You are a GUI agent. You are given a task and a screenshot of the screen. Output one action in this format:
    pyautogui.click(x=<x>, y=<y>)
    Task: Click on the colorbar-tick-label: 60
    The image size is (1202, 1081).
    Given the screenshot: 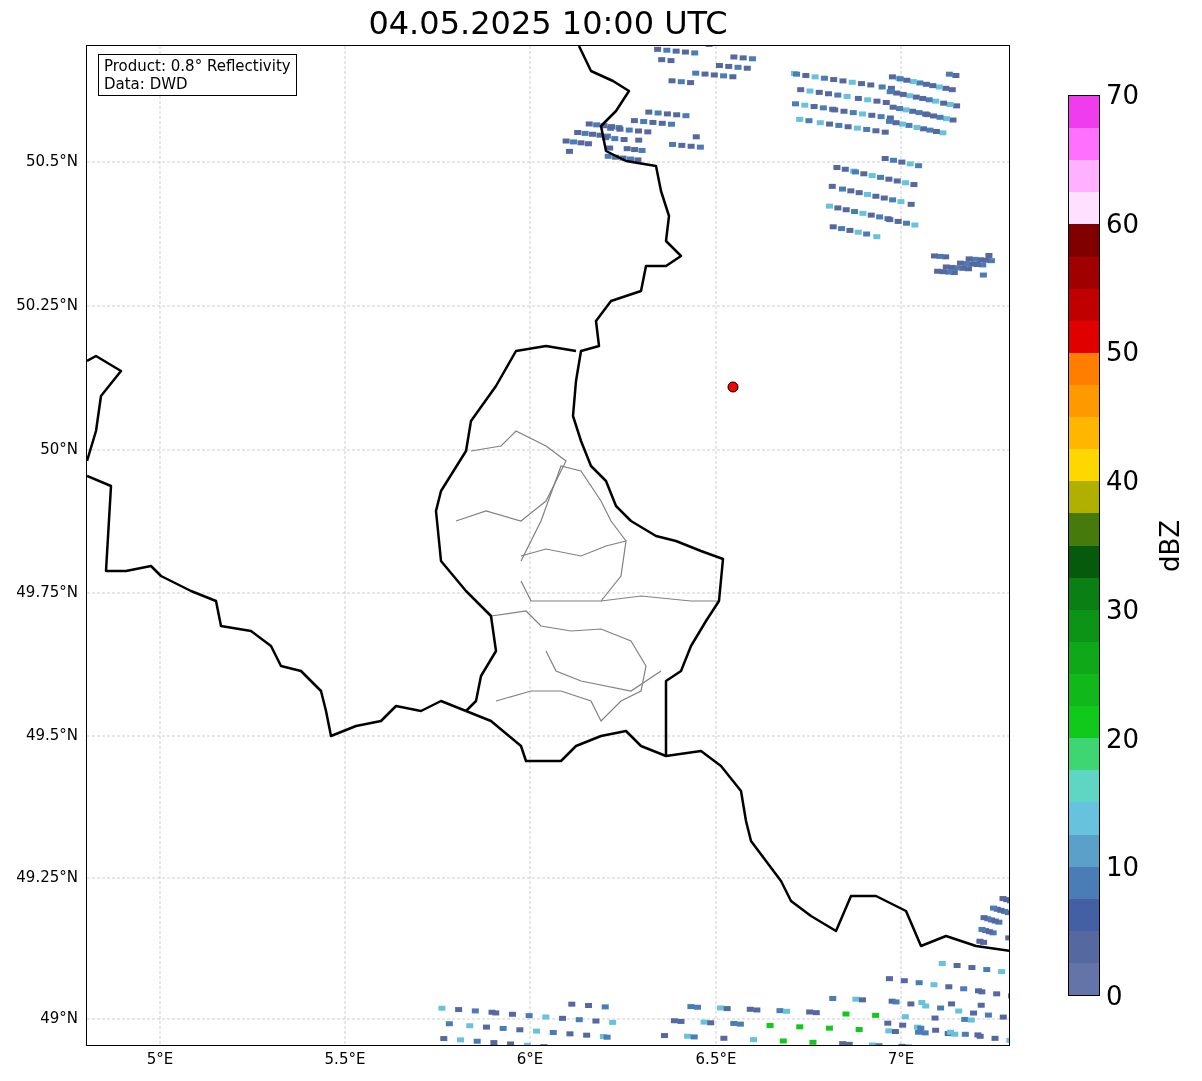 What is the action you would take?
    pyautogui.click(x=1123, y=223)
    